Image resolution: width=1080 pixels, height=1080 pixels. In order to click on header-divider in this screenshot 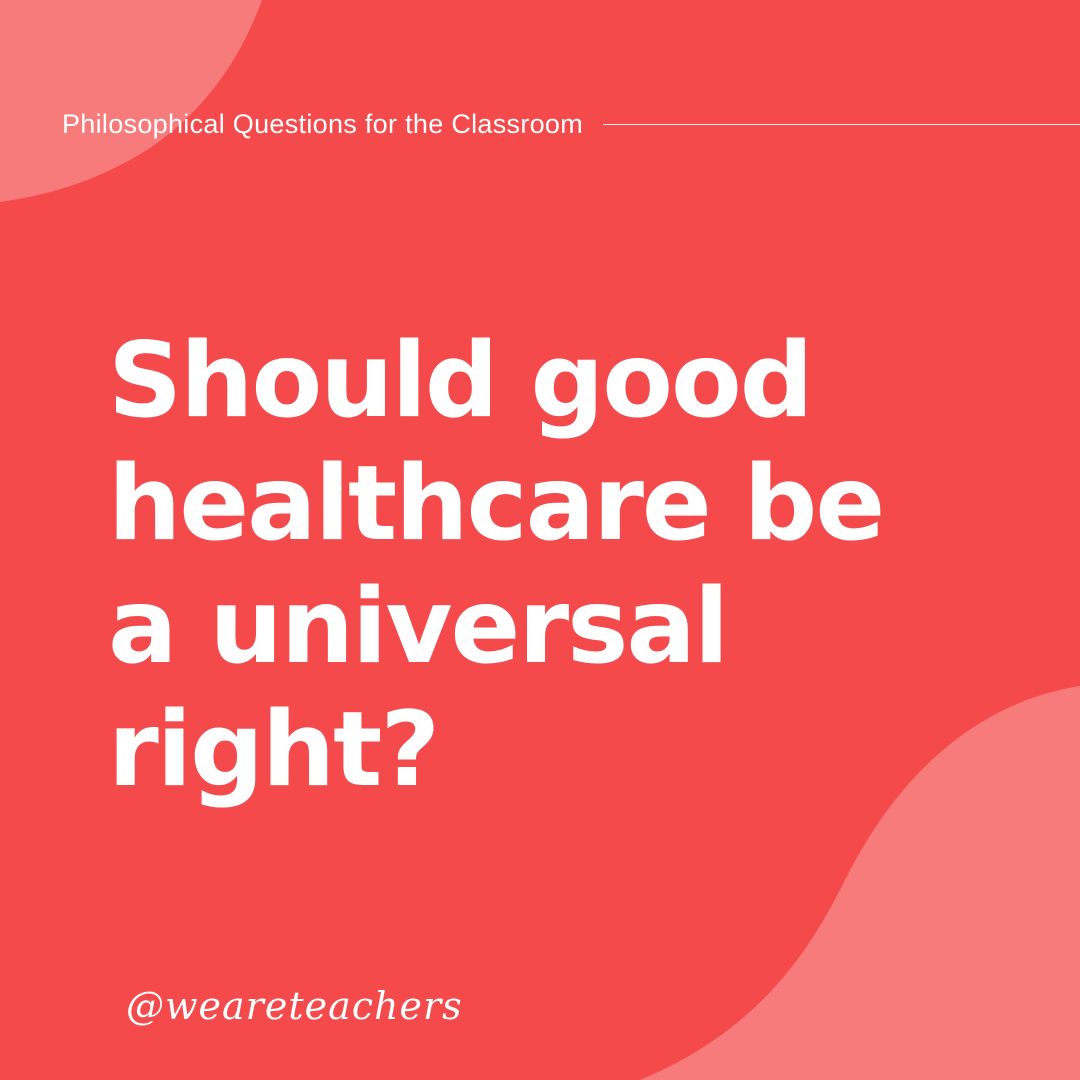, I will do `click(841, 124)`.